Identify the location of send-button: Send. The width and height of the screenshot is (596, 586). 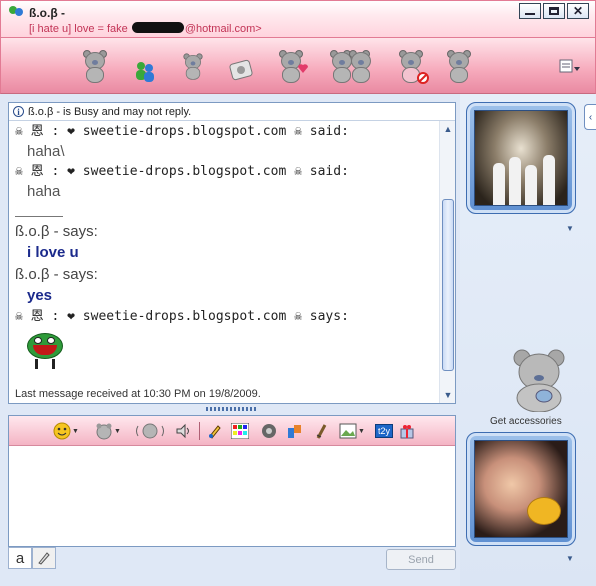
(421, 559).